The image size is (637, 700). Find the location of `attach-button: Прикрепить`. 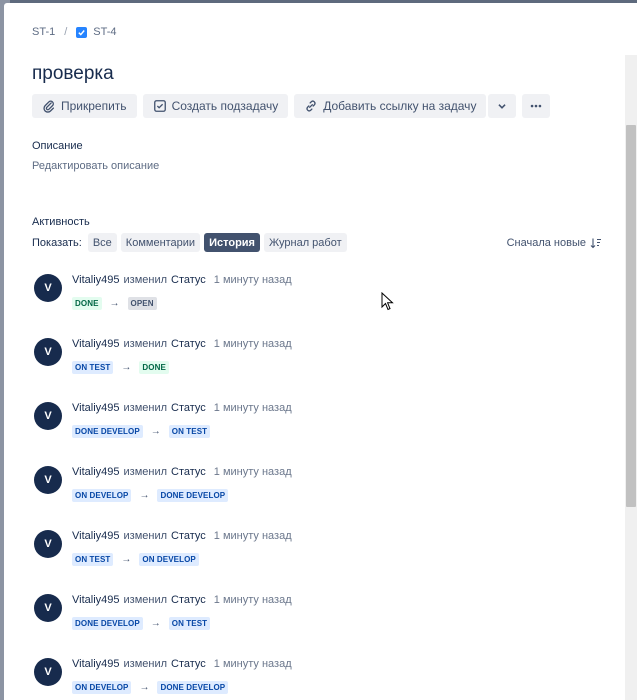

attach-button: Прикрепить is located at coordinates (84, 106).